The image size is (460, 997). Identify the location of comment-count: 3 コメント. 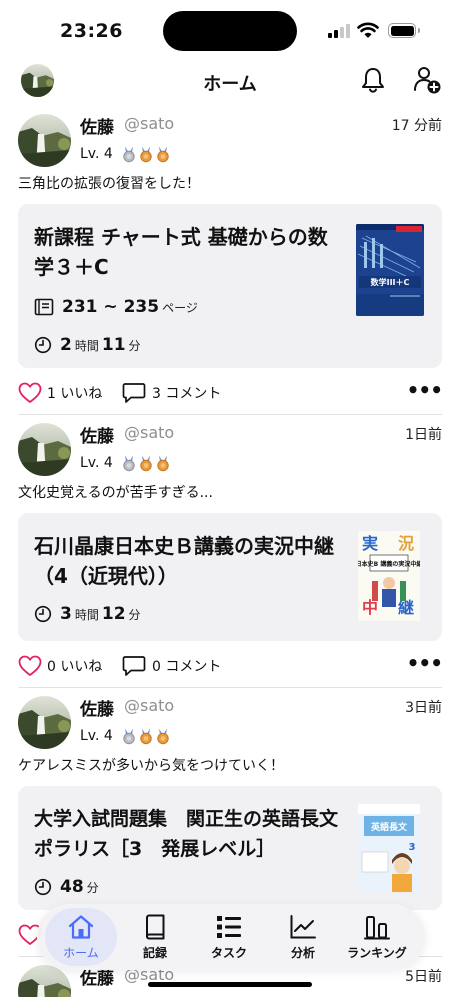
(187, 394).